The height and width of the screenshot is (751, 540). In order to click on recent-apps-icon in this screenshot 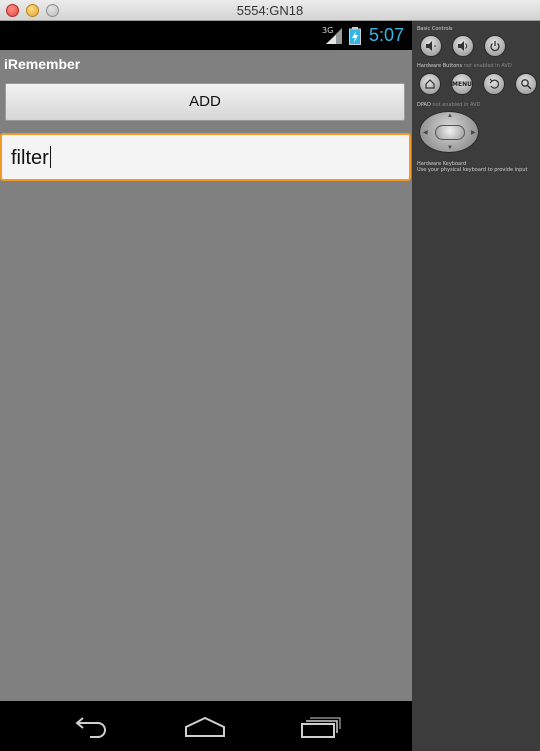, I will do `click(321, 727)`.